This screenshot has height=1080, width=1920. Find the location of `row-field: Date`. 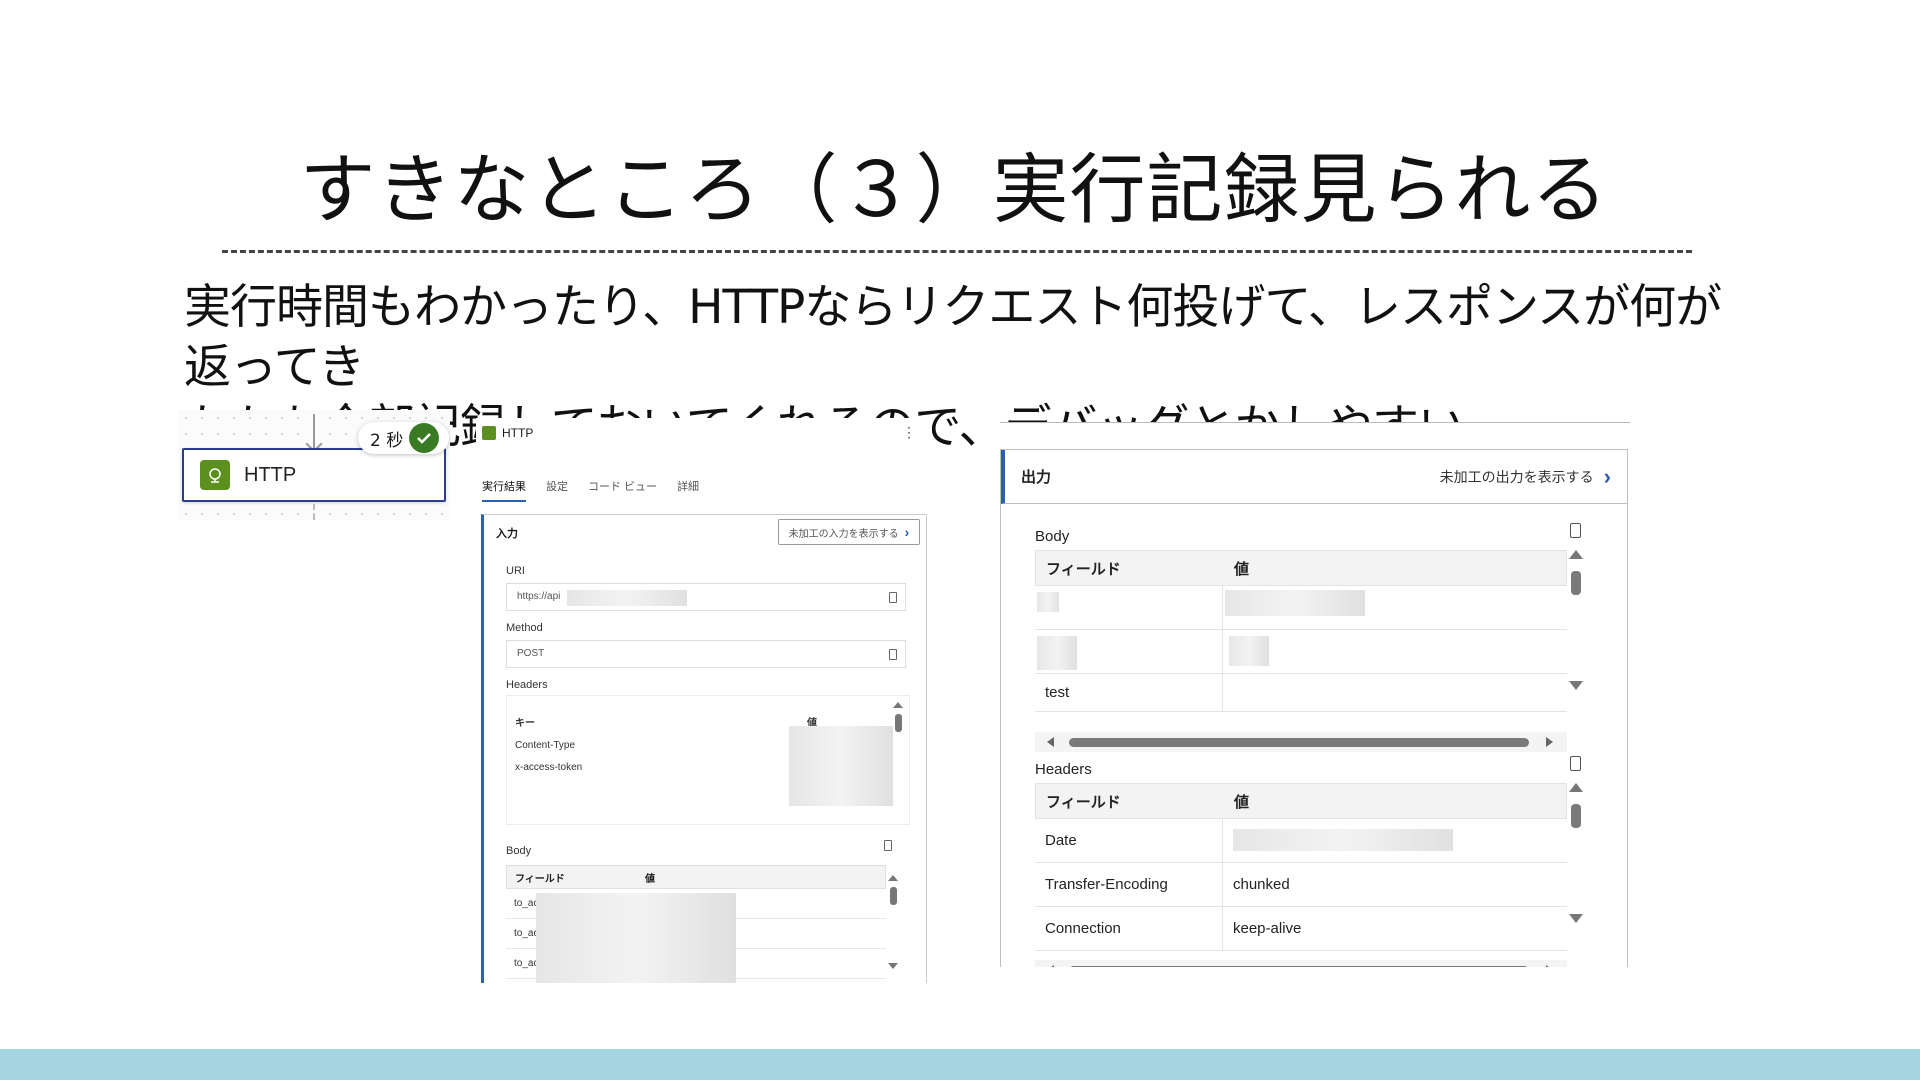

row-field: Date is located at coordinates (1129, 840).